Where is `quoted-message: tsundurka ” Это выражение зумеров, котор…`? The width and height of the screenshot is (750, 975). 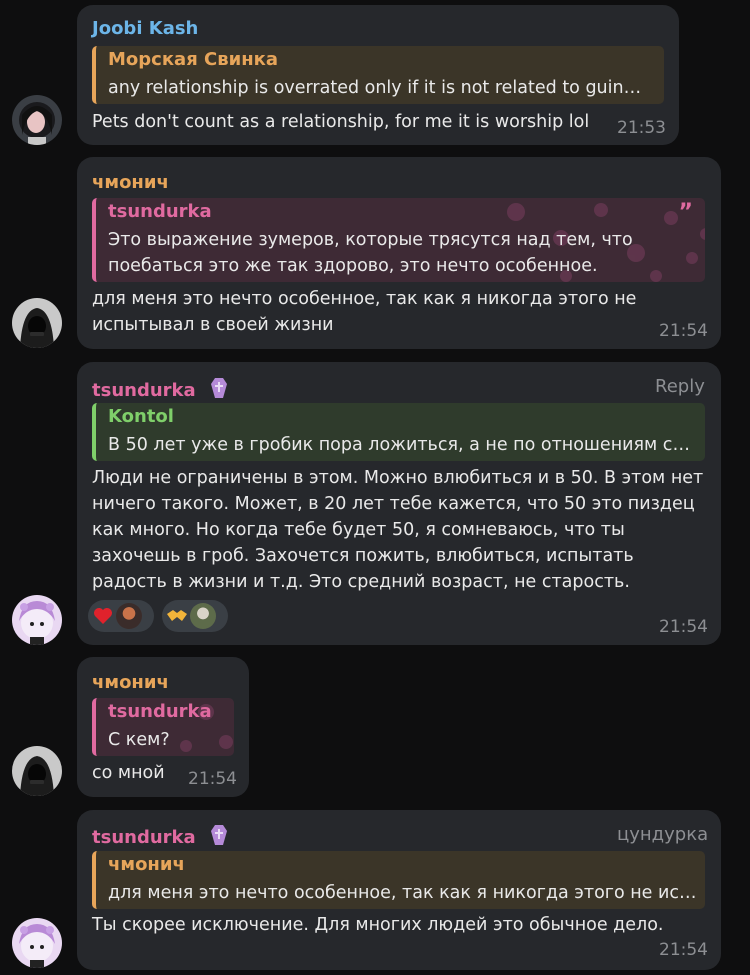 quoted-message: tsundurka ” Это выражение зумеров, котор… is located at coordinates (398, 240).